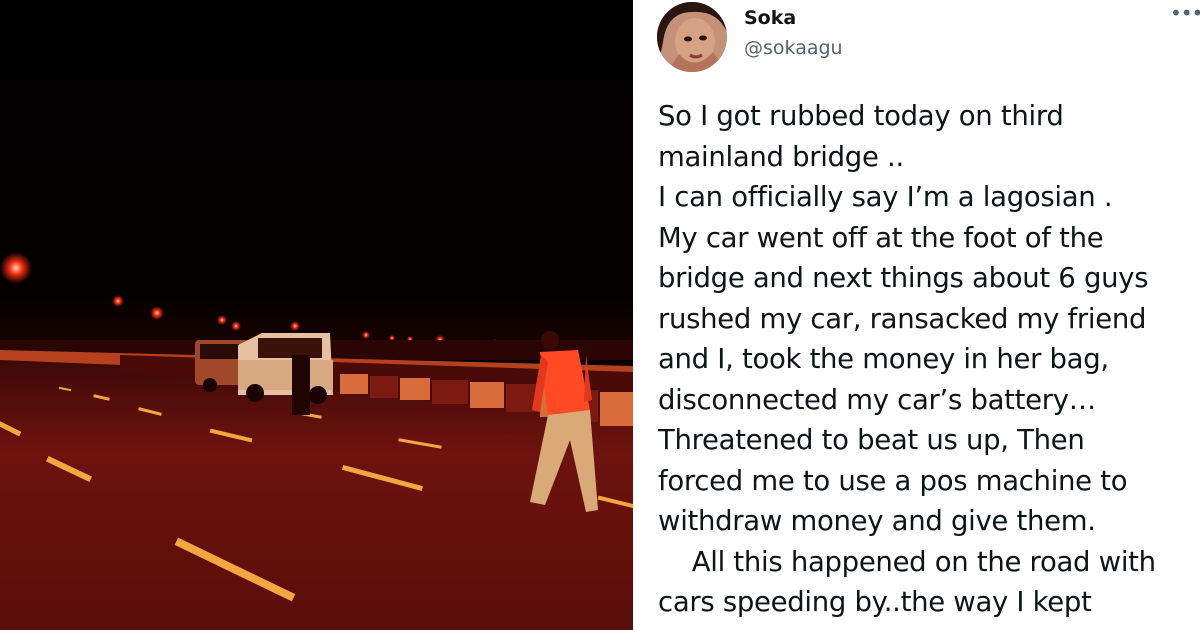  I want to click on tweet-line: mainland bridge .., so click(781, 156).